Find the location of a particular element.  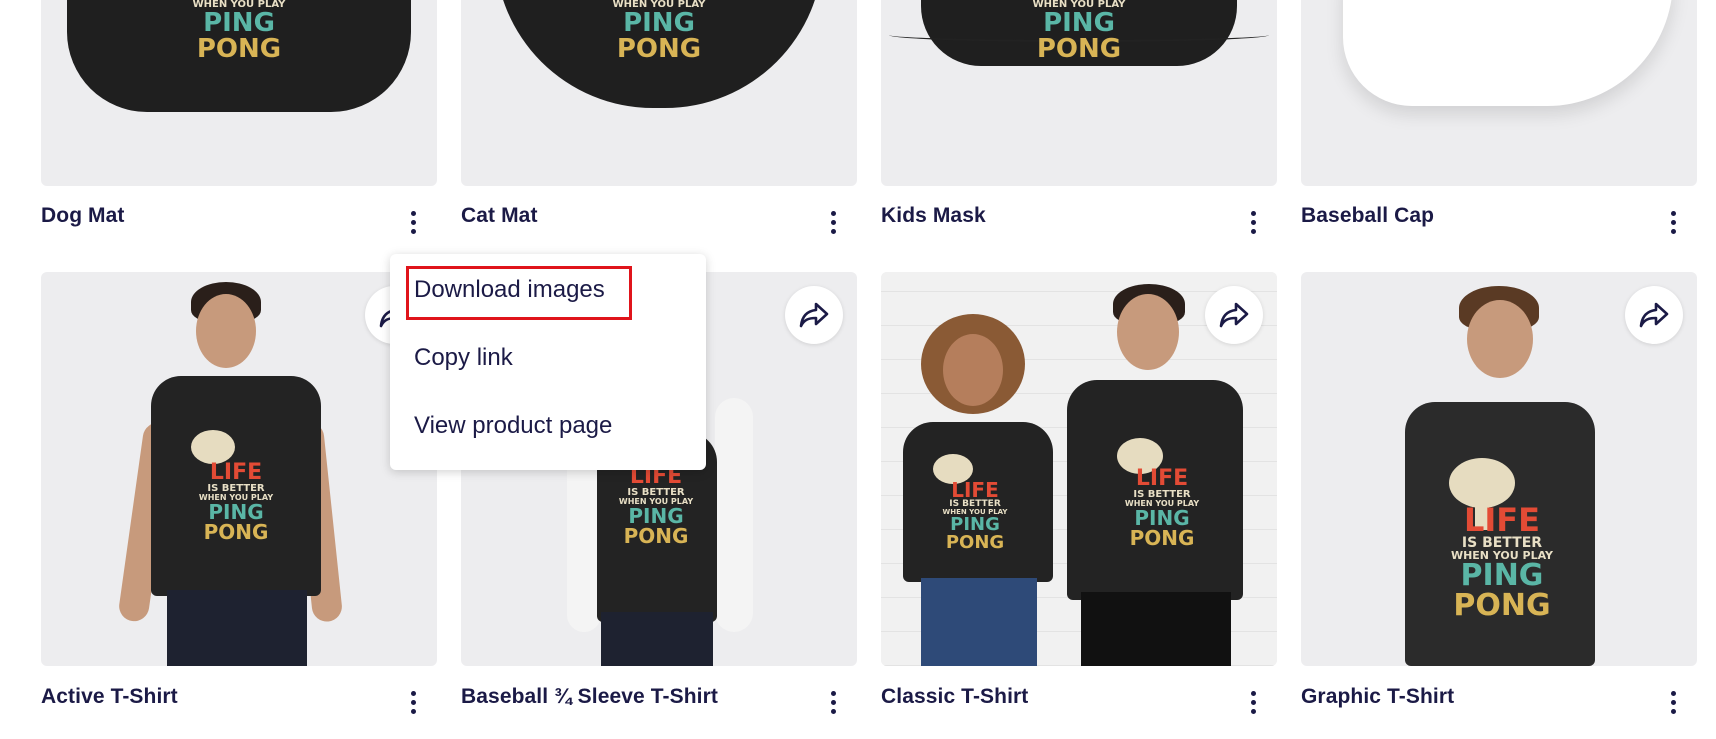

product-title: Baseball Cap is located at coordinates (1367, 216).